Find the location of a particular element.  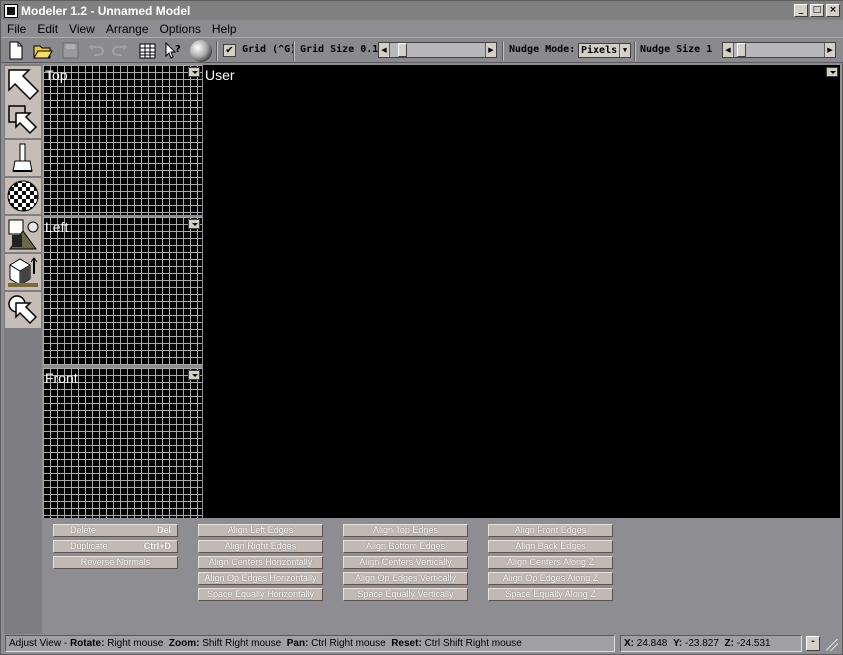

delete-button: Delete Del is located at coordinates (115, 530).